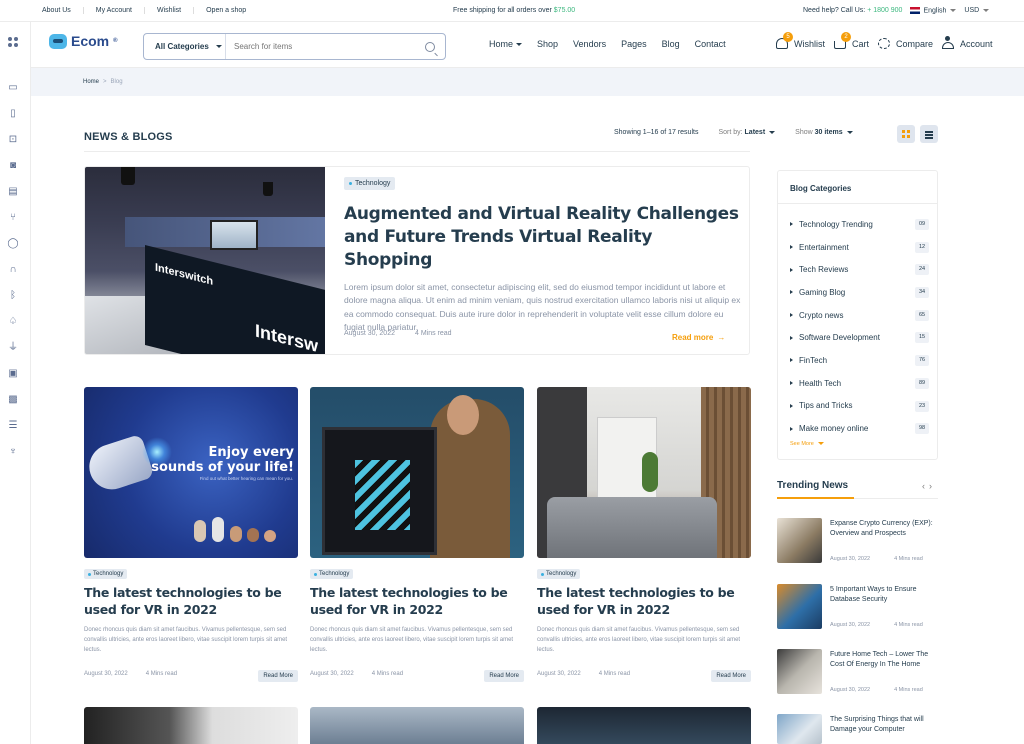  Describe the element at coordinates (967, 42) in the screenshot. I see `account-button: Account` at that location.